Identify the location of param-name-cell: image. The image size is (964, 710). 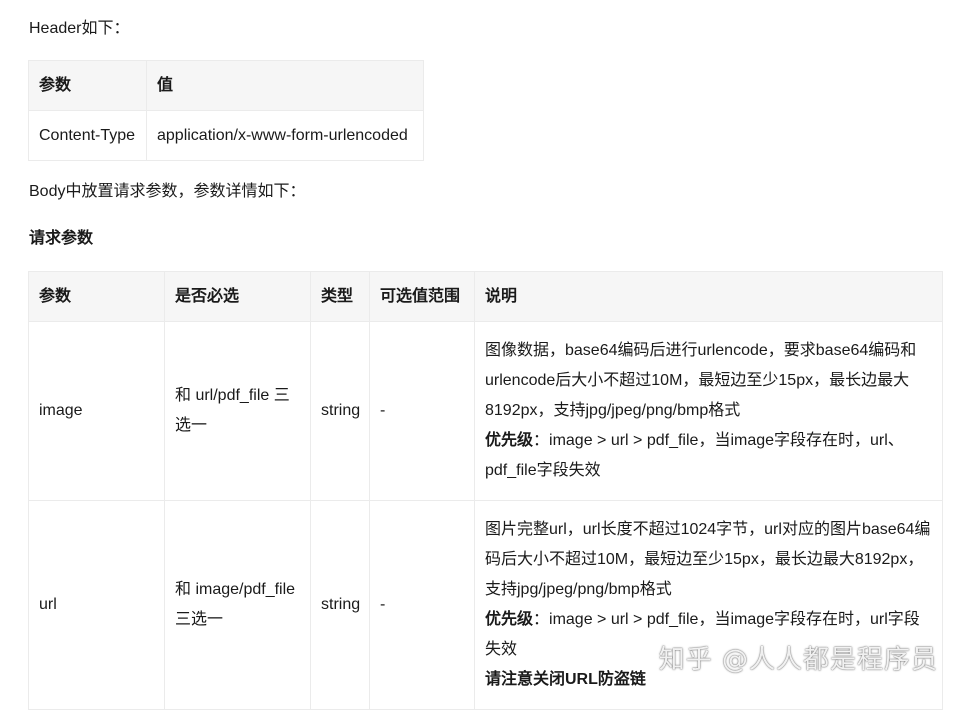
(96, 411).